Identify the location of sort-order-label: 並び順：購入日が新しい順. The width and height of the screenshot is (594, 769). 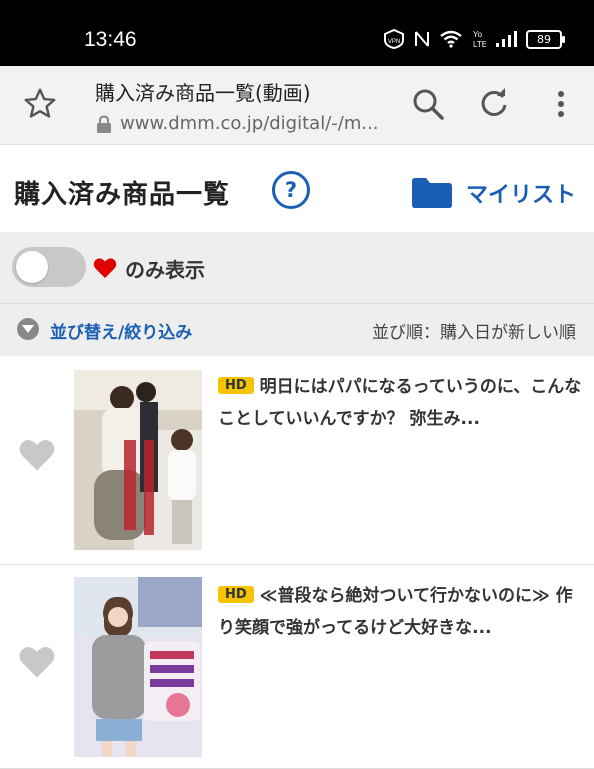
(474, 333).